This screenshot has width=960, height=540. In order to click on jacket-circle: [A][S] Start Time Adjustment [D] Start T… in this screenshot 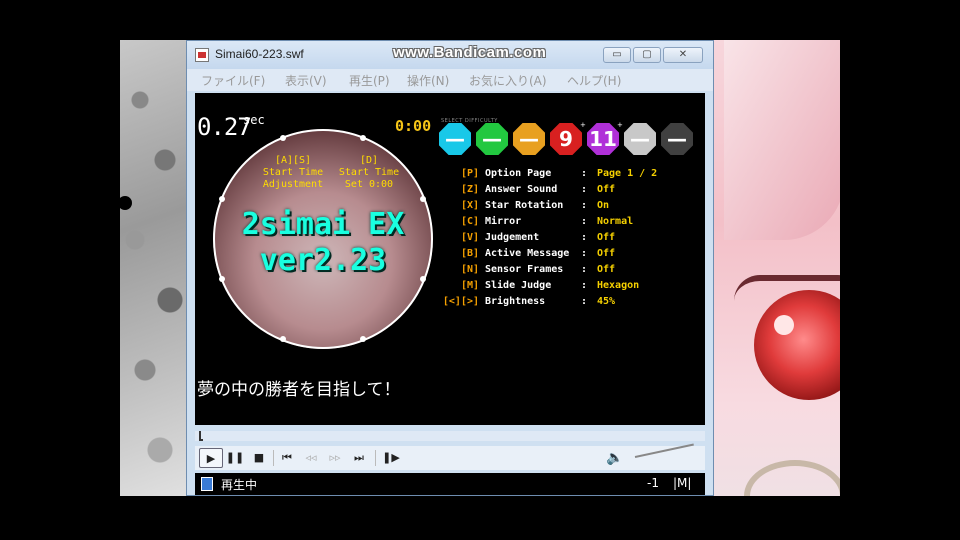, I will do `click(323, 239)`.